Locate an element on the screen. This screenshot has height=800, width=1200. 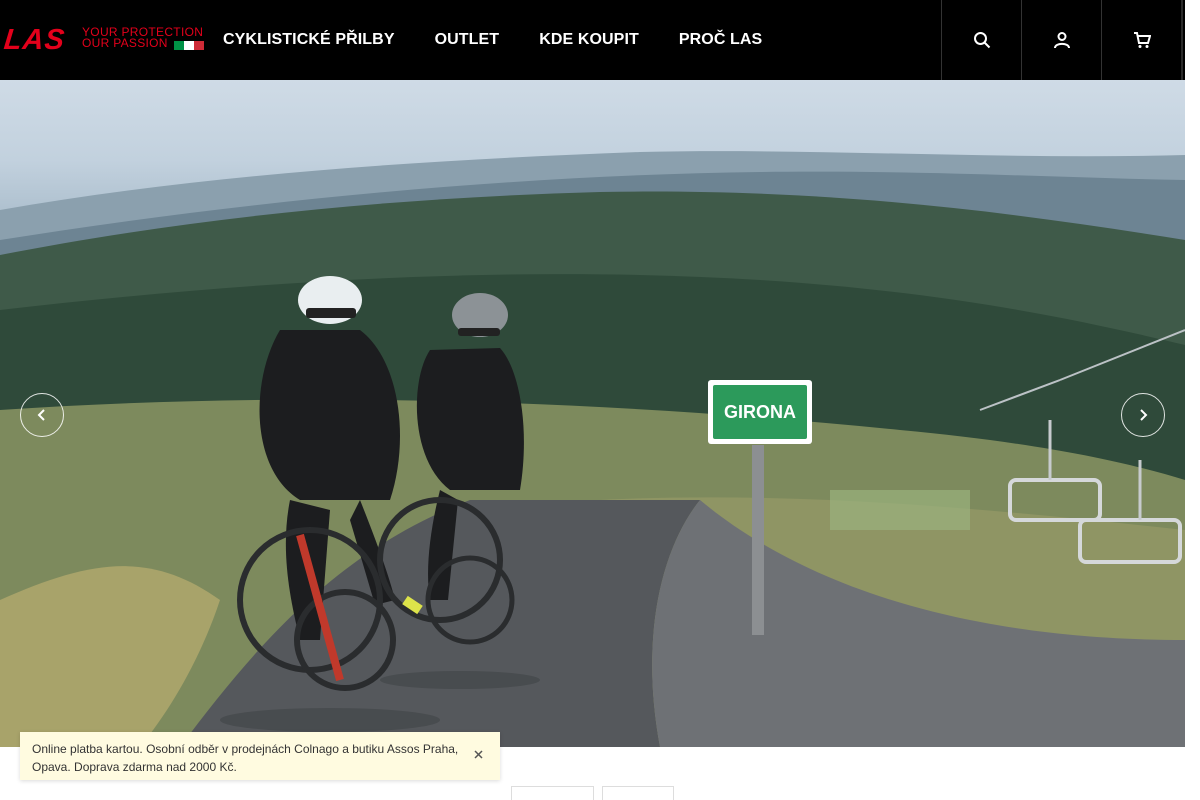
las-logo: LAS YOUR PROTECTION OUR PASSION is located at coordinates (103, 40).